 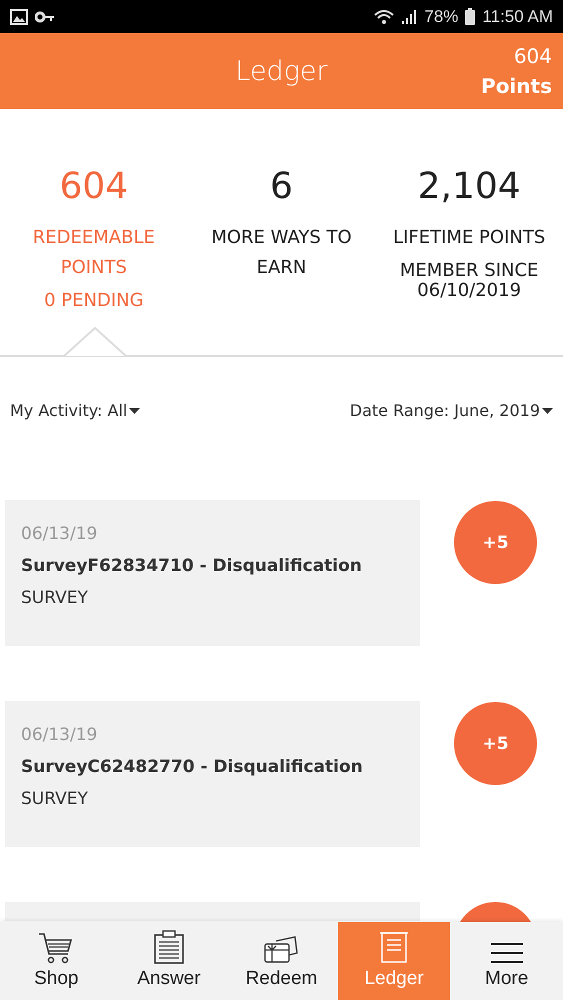 I want to click on nav-tab: Redeem, so click(x=281, y=961).